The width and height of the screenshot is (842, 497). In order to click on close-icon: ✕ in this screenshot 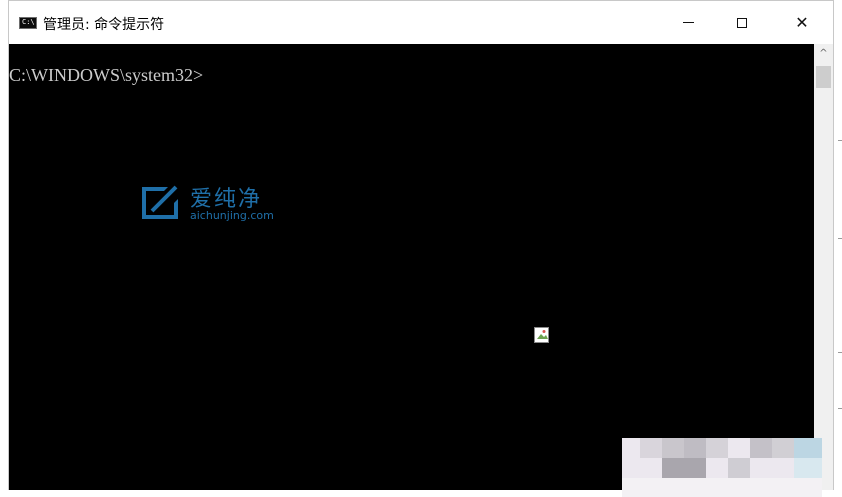, I will do `click(802, 22)`.